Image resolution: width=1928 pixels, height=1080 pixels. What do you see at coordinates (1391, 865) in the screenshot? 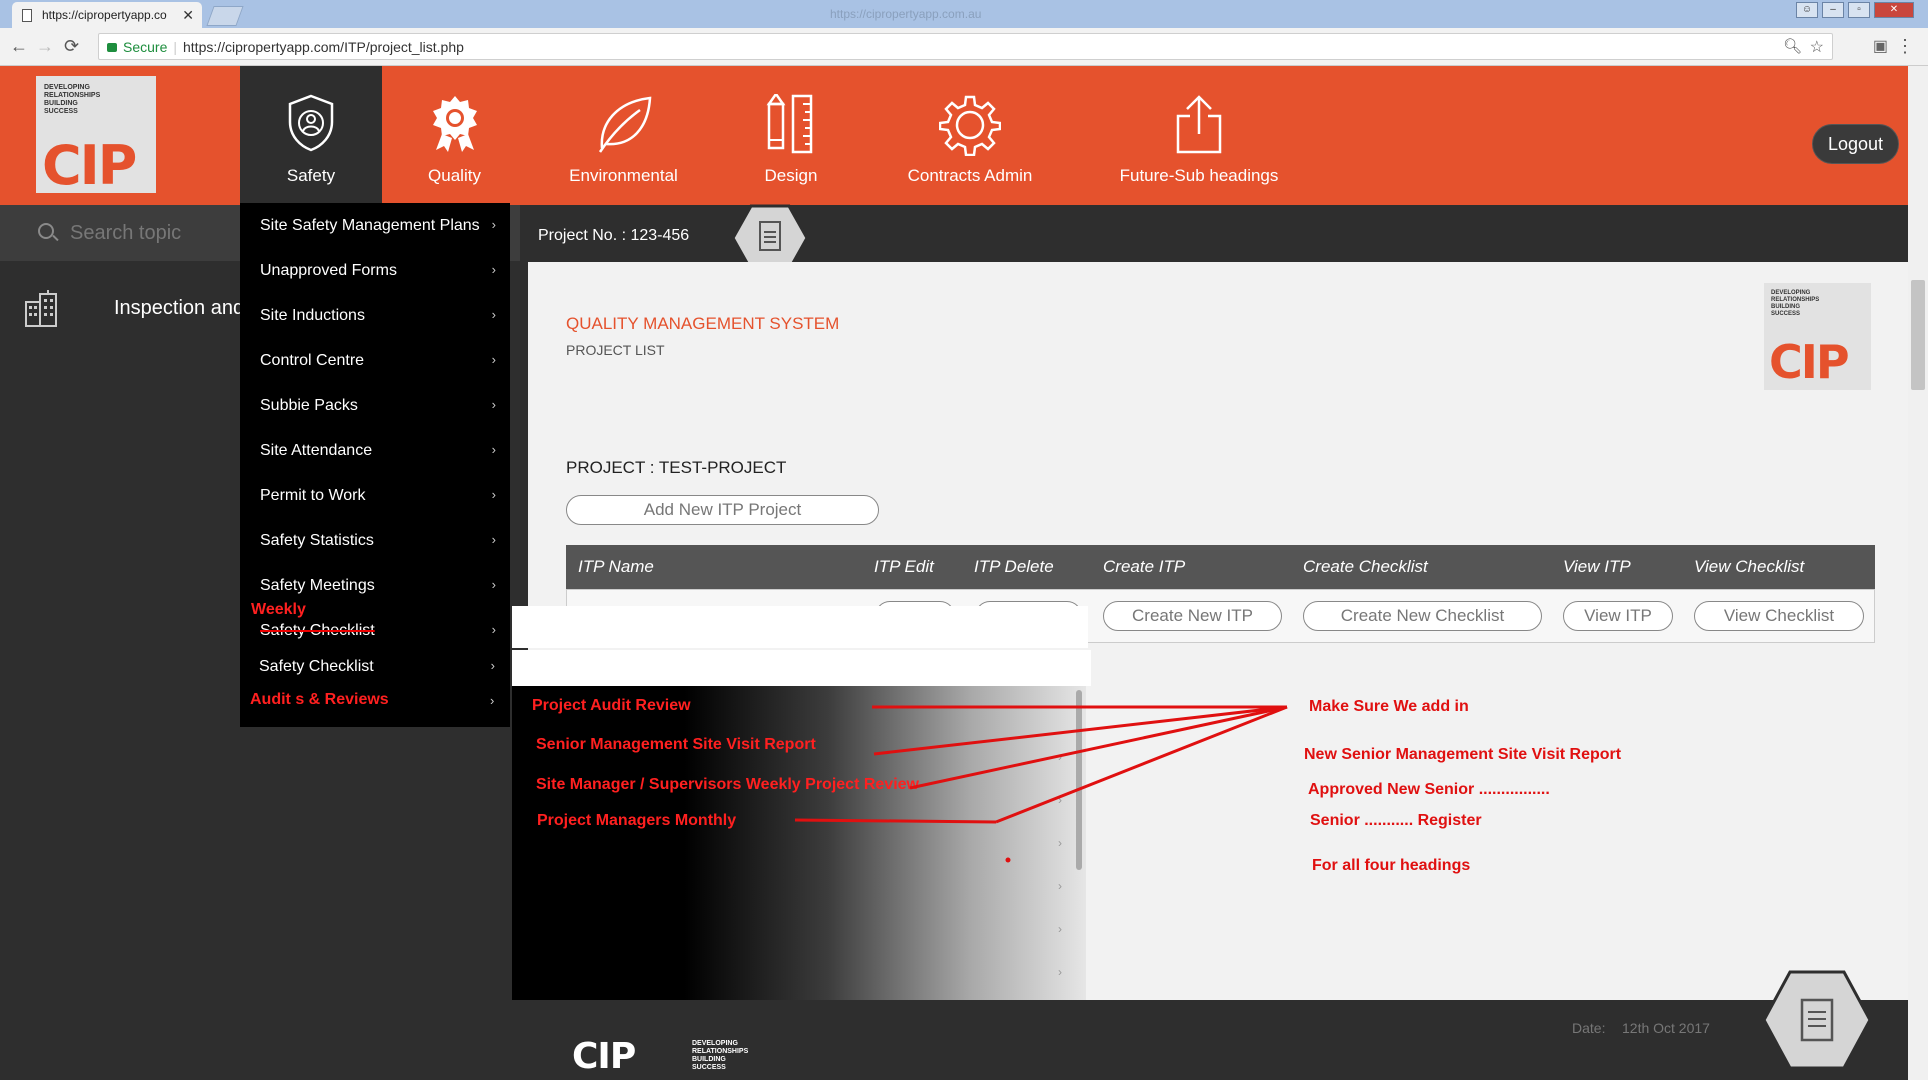
I see `annotation-text: For all four headings` at bounding box center [1391, 865].